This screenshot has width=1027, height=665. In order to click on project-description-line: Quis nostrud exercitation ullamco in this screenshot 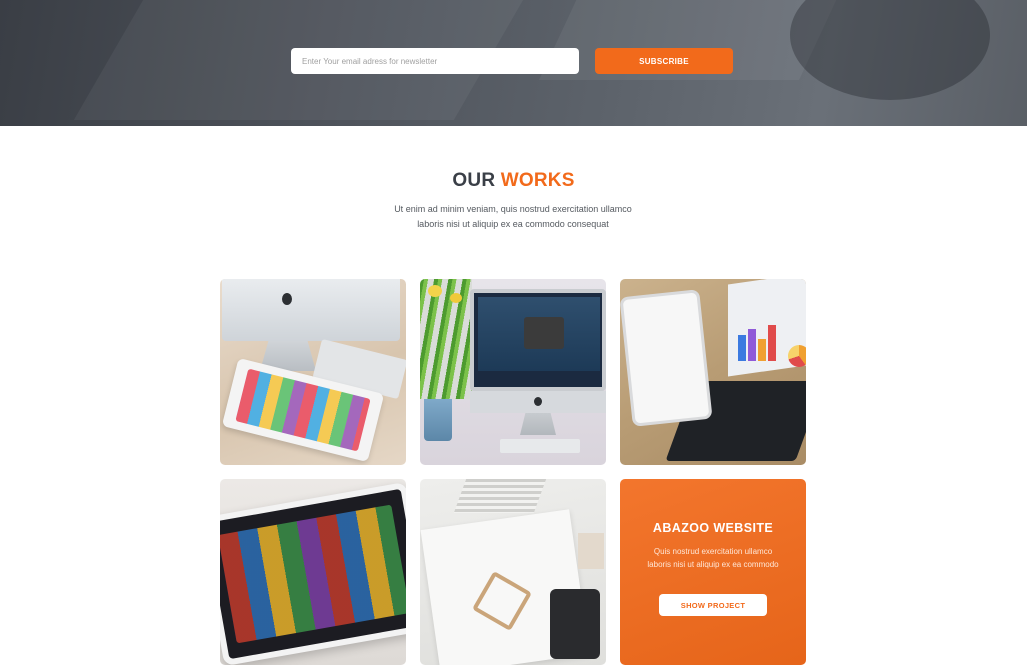, I will do `click(713, 551)`.